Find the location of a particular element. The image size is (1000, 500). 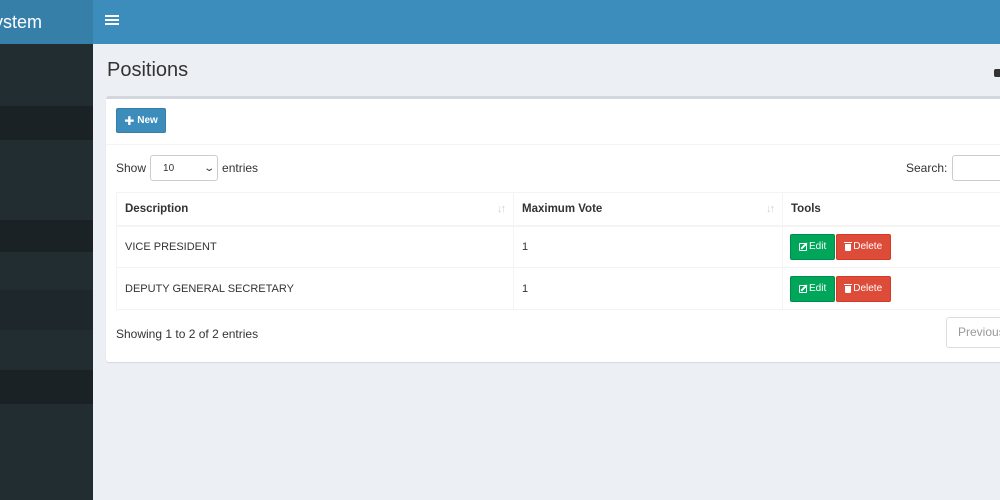

table-info: Showing 1 to 2 of 2 entries is located at coordinates (187, 334).